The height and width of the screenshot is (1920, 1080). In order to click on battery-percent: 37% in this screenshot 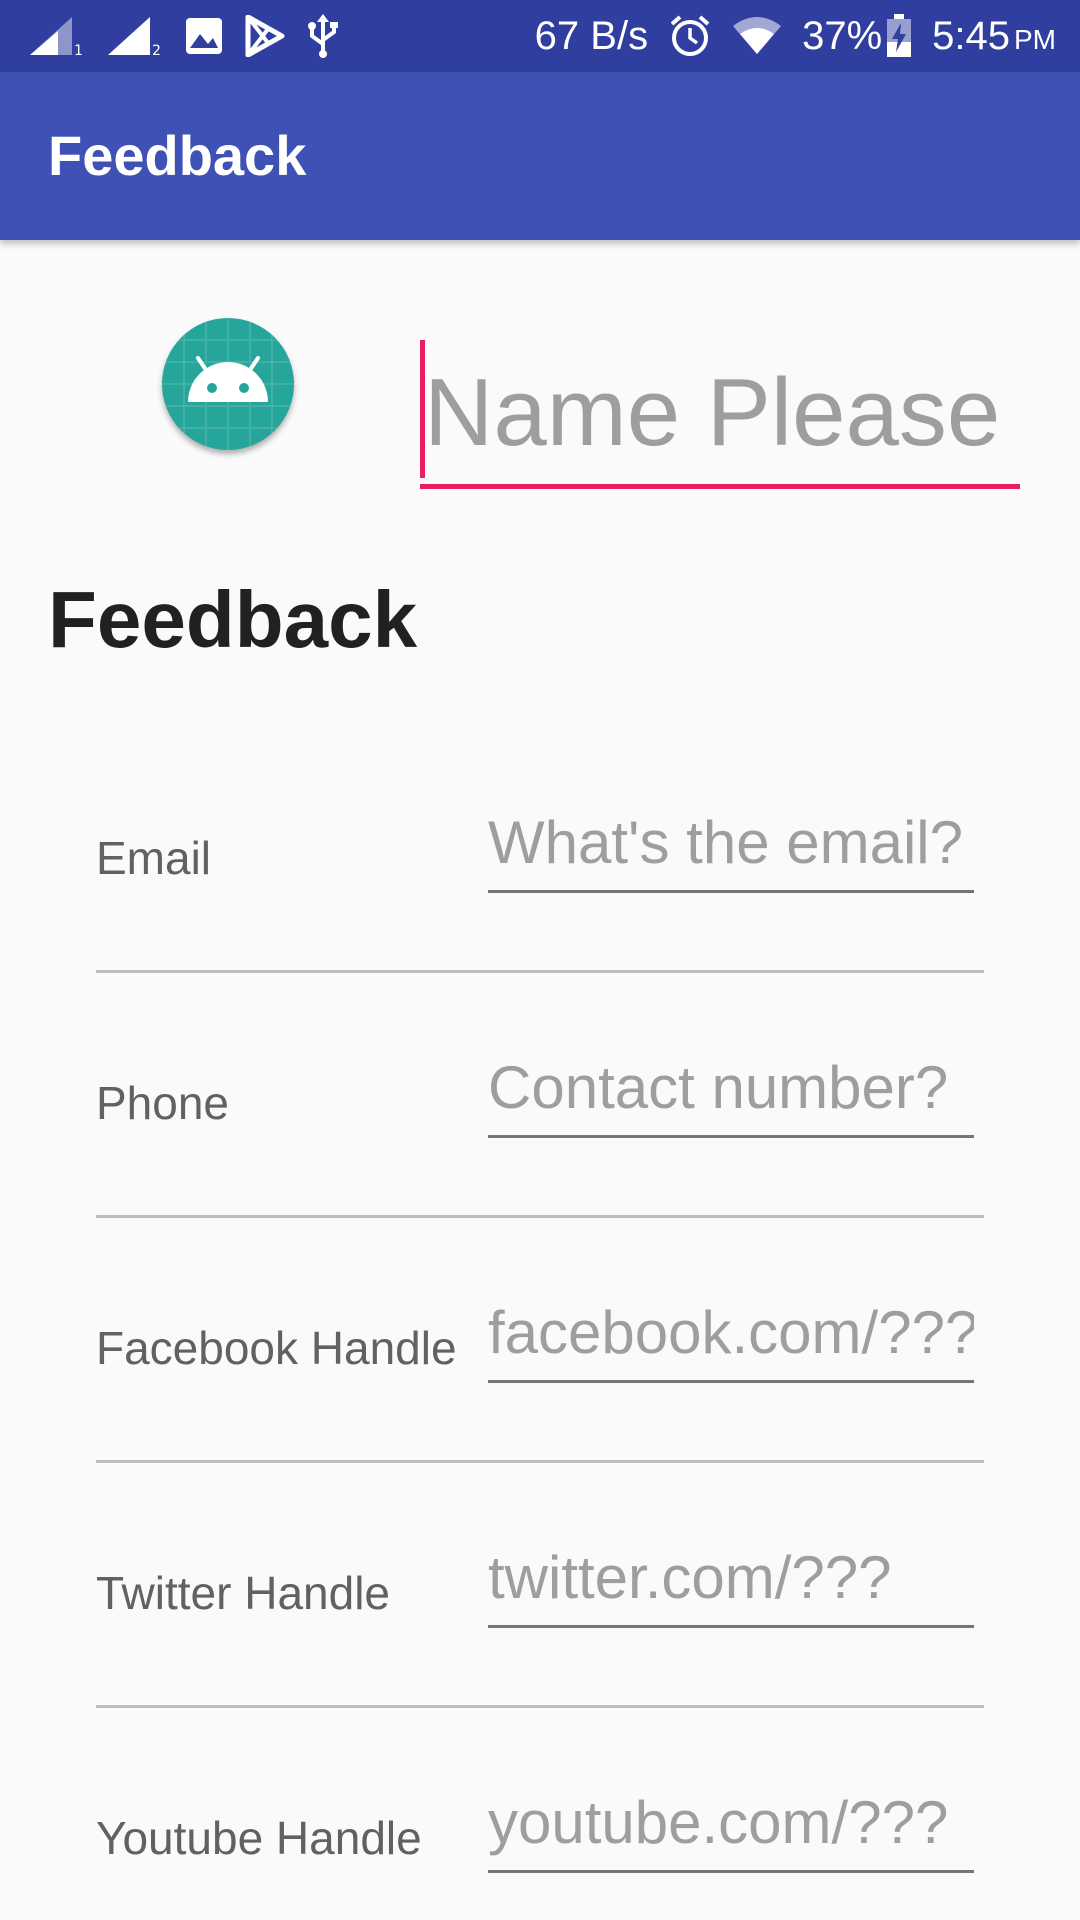, I will do `click(842, 35)`.